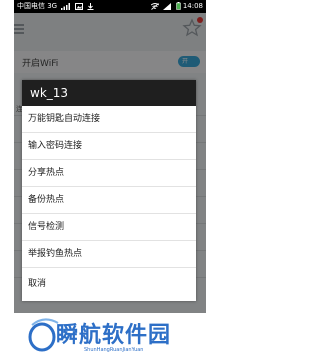 The image size is (320, 363). I want to click on watermark-brand: 瞬航软件园, so click(114, 335).